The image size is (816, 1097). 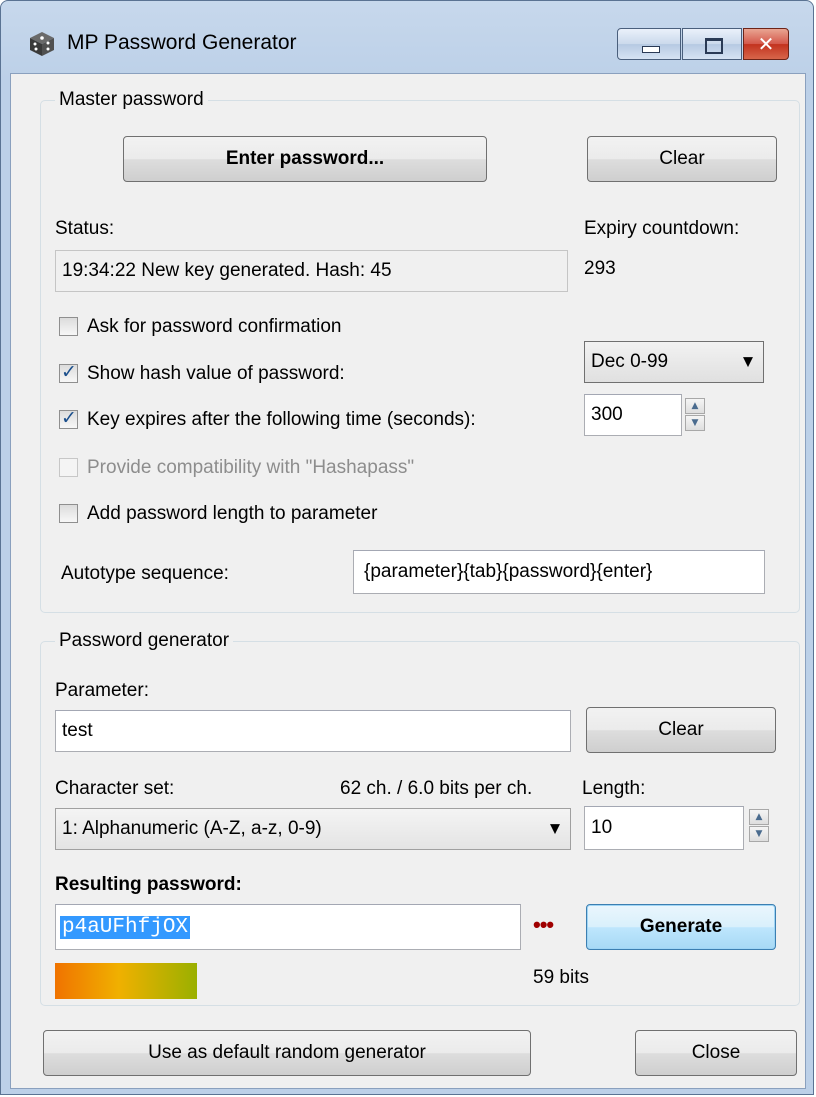 I want to click on password-strength-text: 59 bits, so click(x=561, y=977).